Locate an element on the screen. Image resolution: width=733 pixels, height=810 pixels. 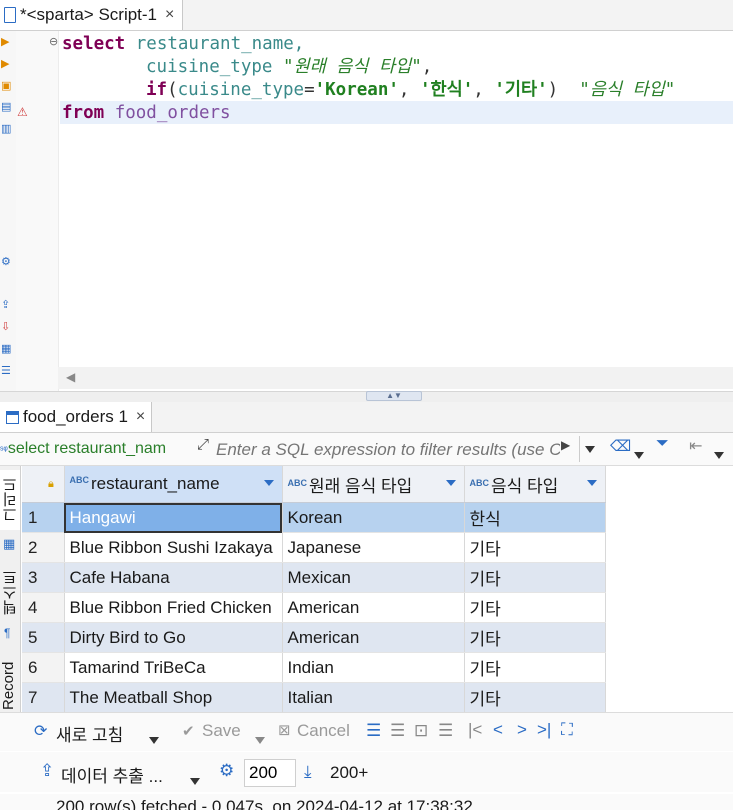
load-plan-icon: ▥ is located at coordinates (7, 129).